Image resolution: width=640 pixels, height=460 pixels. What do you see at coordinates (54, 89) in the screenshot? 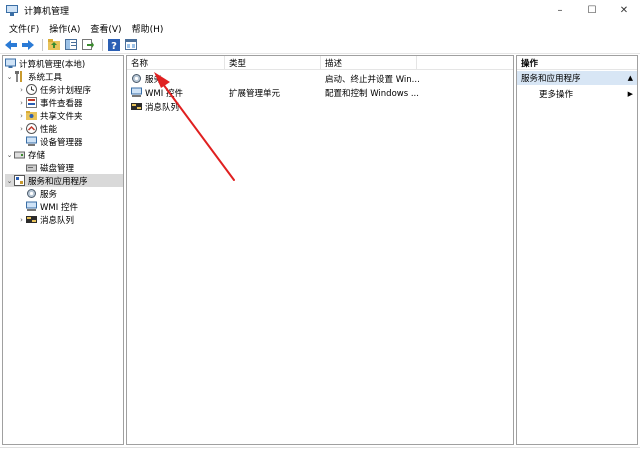
I see `tree-item-task-scheduler: › 任务计划程序` at bounding box center [54, 89].